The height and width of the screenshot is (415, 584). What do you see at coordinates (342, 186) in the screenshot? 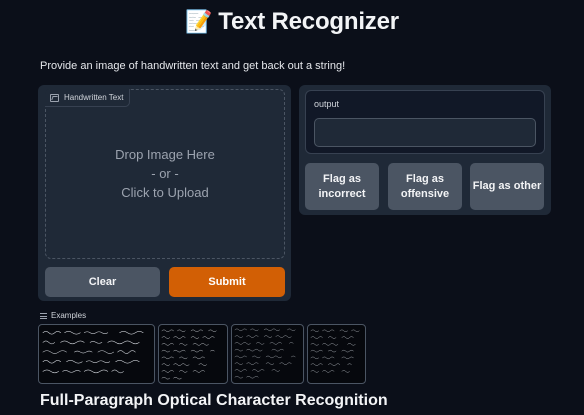
I see `flag-incorrect-button: Flag as incorrect` at bounding box center [342, 186].